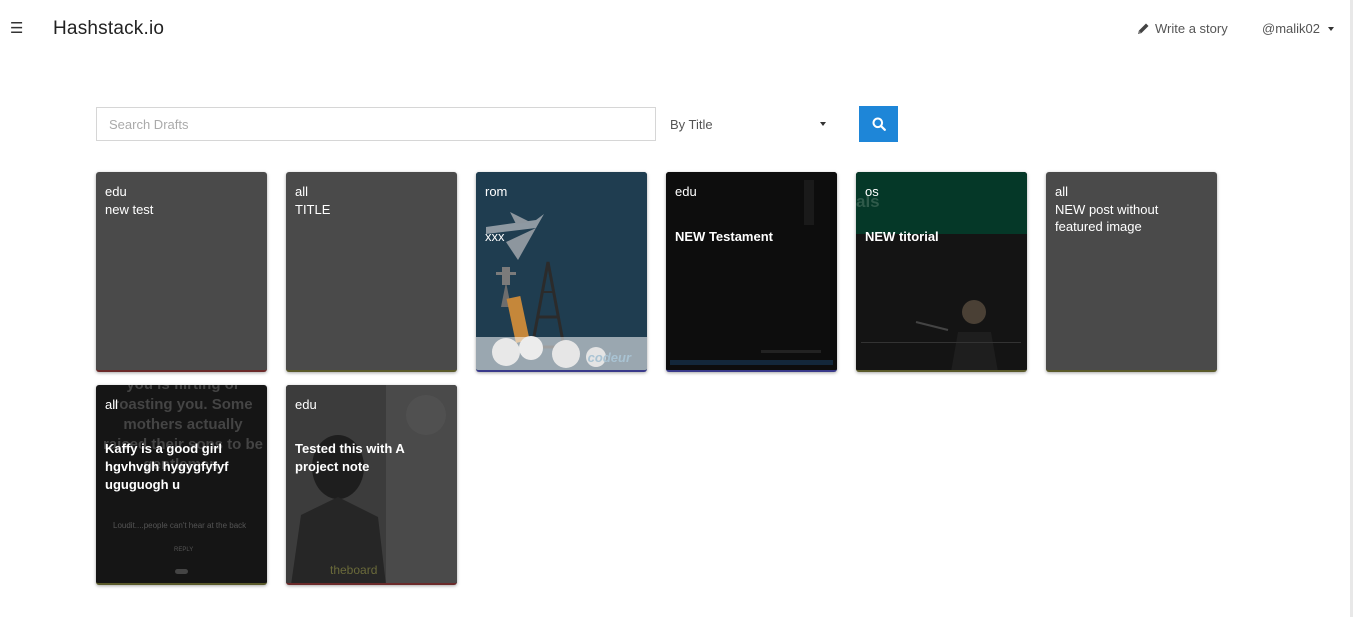  I want to click on search-icon, so click(879, 124).